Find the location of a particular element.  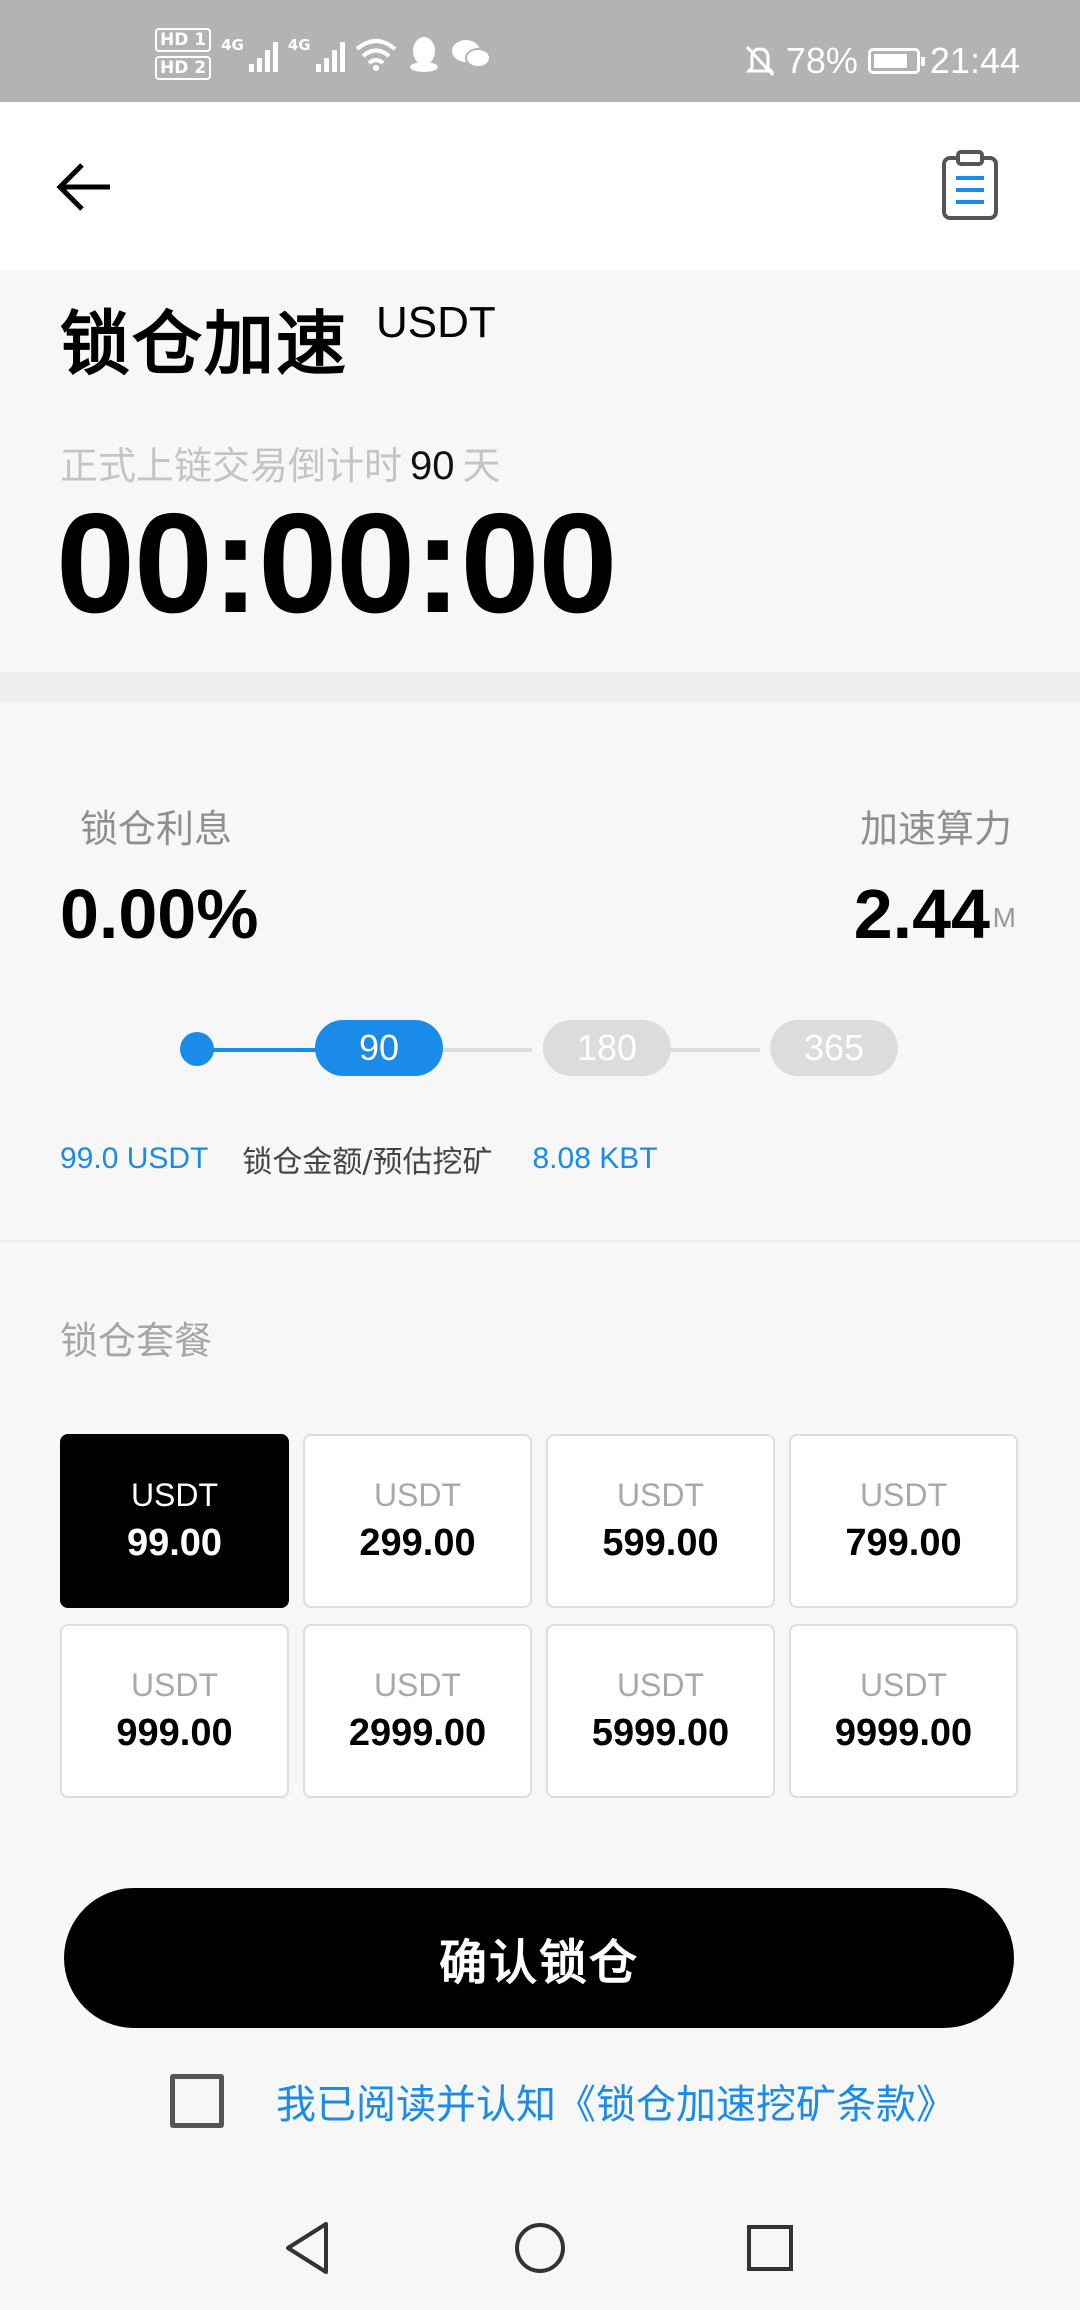

square-recents-icon is located at coordinates (770, 2248).